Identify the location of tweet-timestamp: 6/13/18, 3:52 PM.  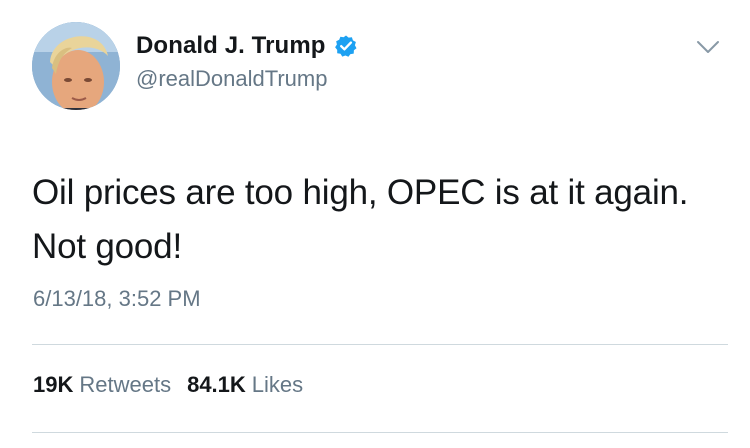
(117, 299).